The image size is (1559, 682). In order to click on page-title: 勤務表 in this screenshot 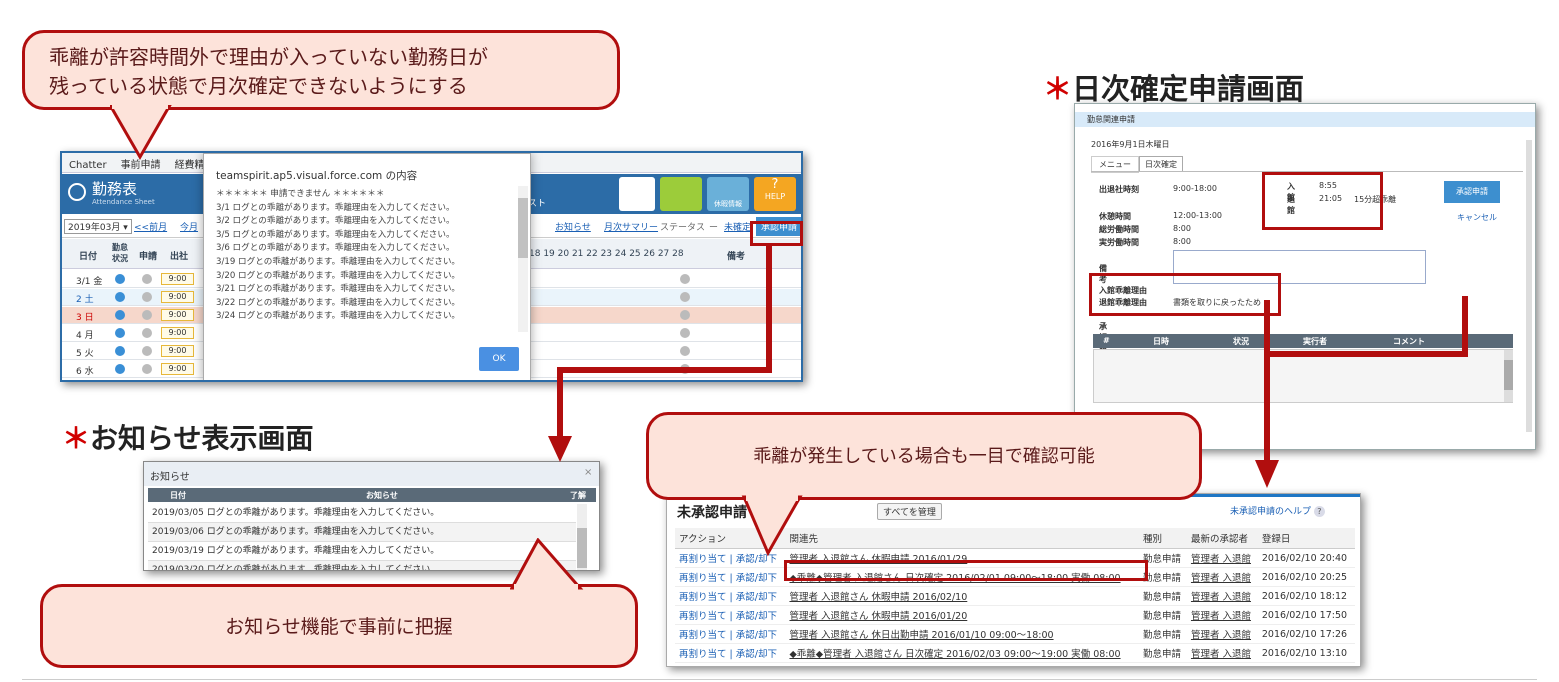, I will do `click(115, 189)`.